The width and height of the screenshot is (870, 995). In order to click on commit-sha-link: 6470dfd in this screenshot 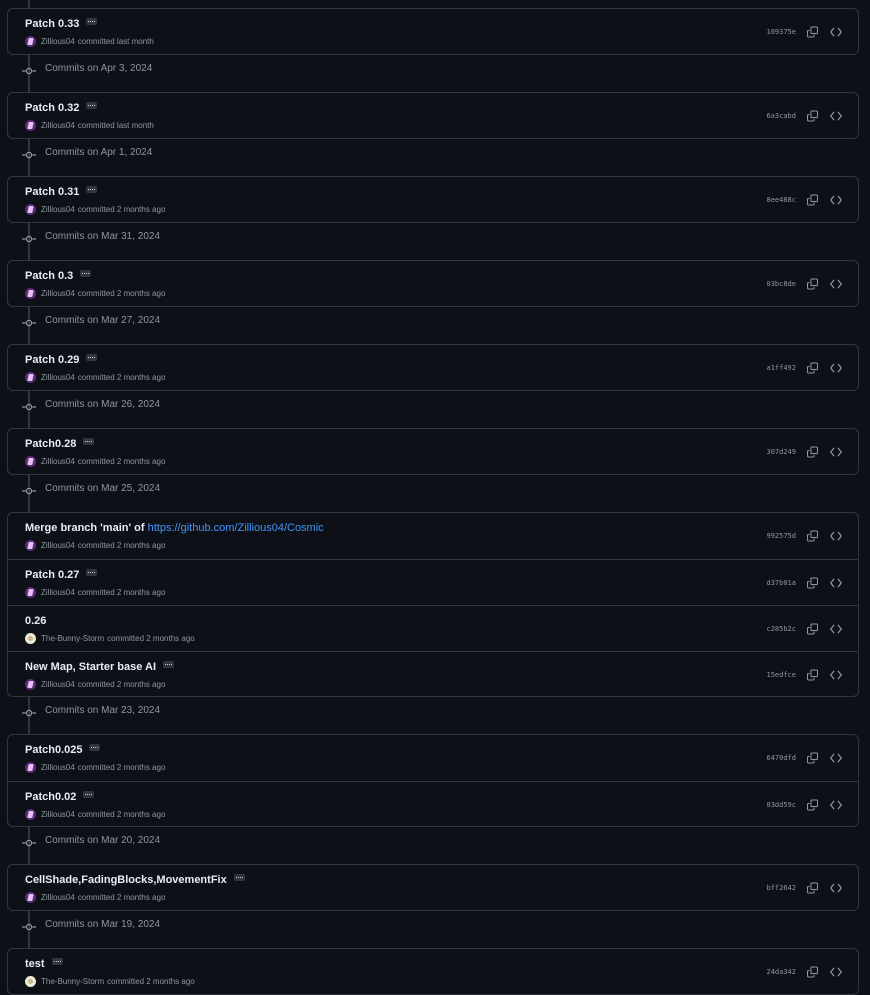, I will do `click(781, 758)`.